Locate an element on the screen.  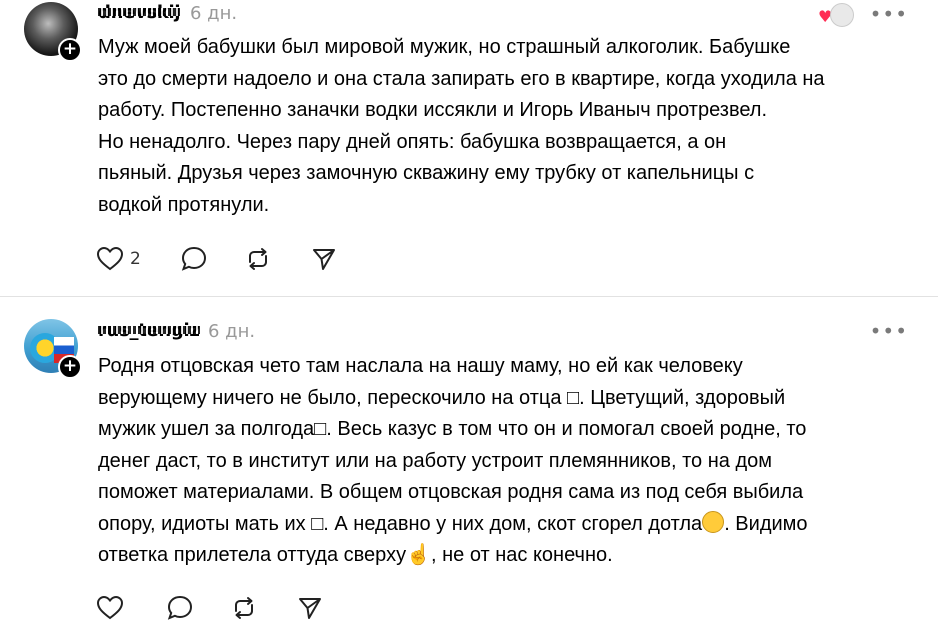
like-count: 2 is located at coordinates (135, 259).